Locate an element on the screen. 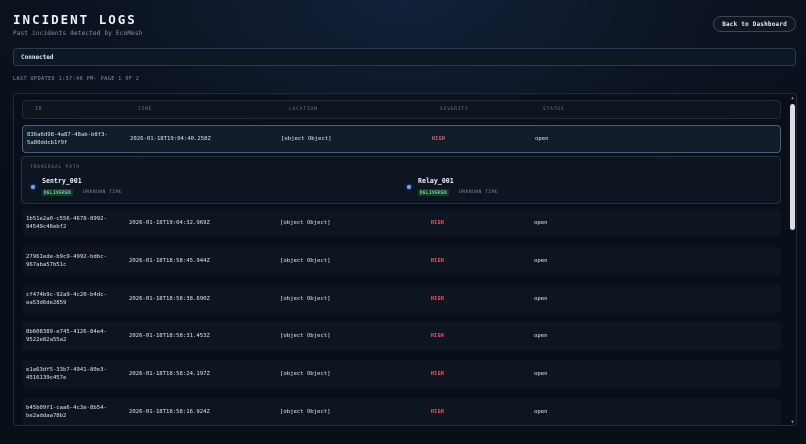 This screenshot has height=444, width=806. connection-status-bar: Connected is located at coordinates (404, 57).